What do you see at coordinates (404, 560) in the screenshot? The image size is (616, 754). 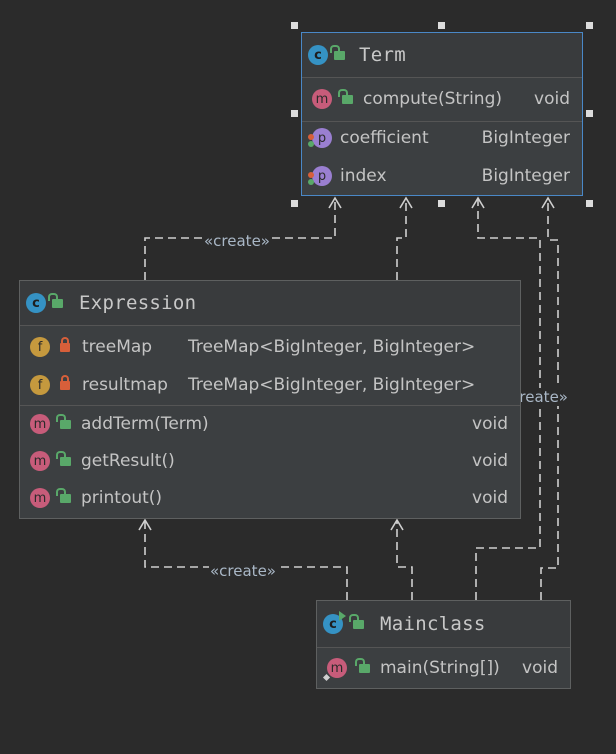 I see `edge-mainclass-to-expression-dependency` at bounding box center [404, 560].